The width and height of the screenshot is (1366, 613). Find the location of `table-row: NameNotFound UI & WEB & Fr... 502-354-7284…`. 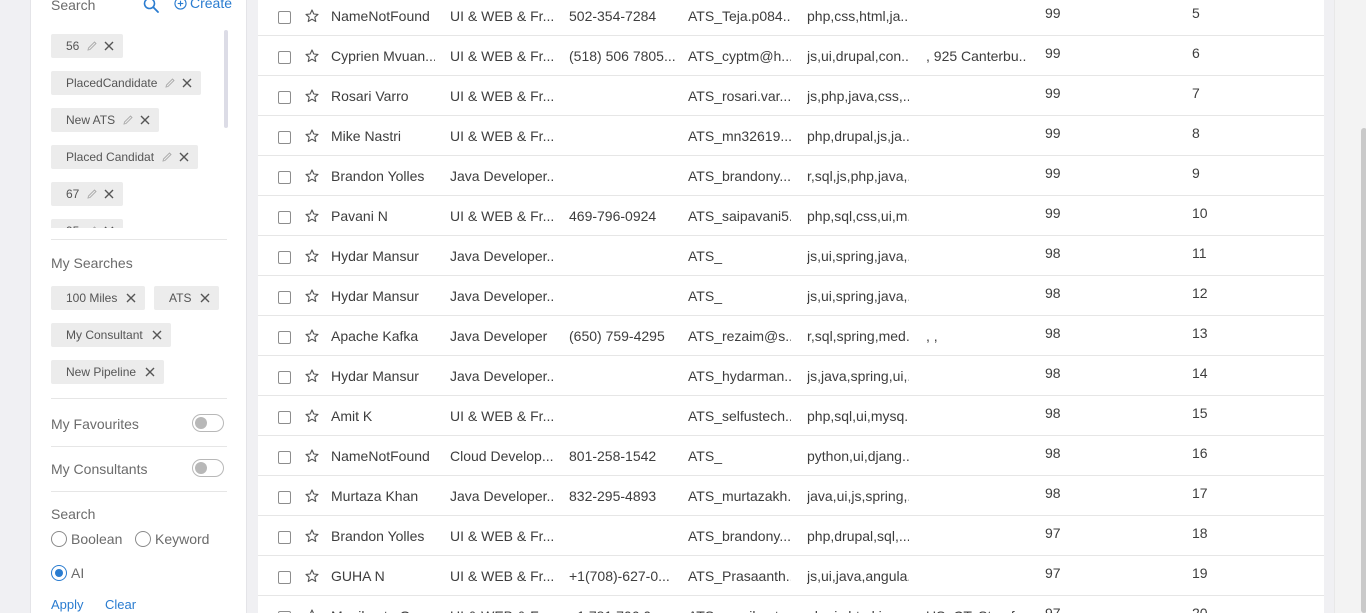

table-row: NameNotFound UI & WEB & Fr... 502-354-7284… is located at coordinates (791, 18).